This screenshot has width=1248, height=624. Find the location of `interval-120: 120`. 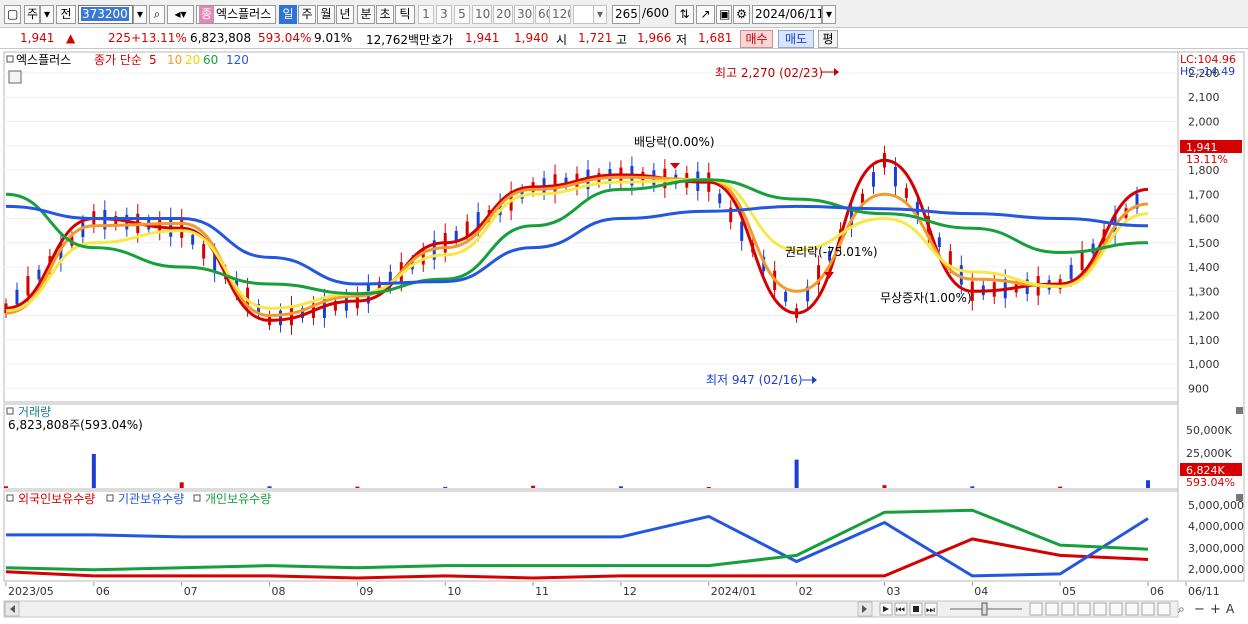

interval-120: 120 is located at coordinates (560, 14).